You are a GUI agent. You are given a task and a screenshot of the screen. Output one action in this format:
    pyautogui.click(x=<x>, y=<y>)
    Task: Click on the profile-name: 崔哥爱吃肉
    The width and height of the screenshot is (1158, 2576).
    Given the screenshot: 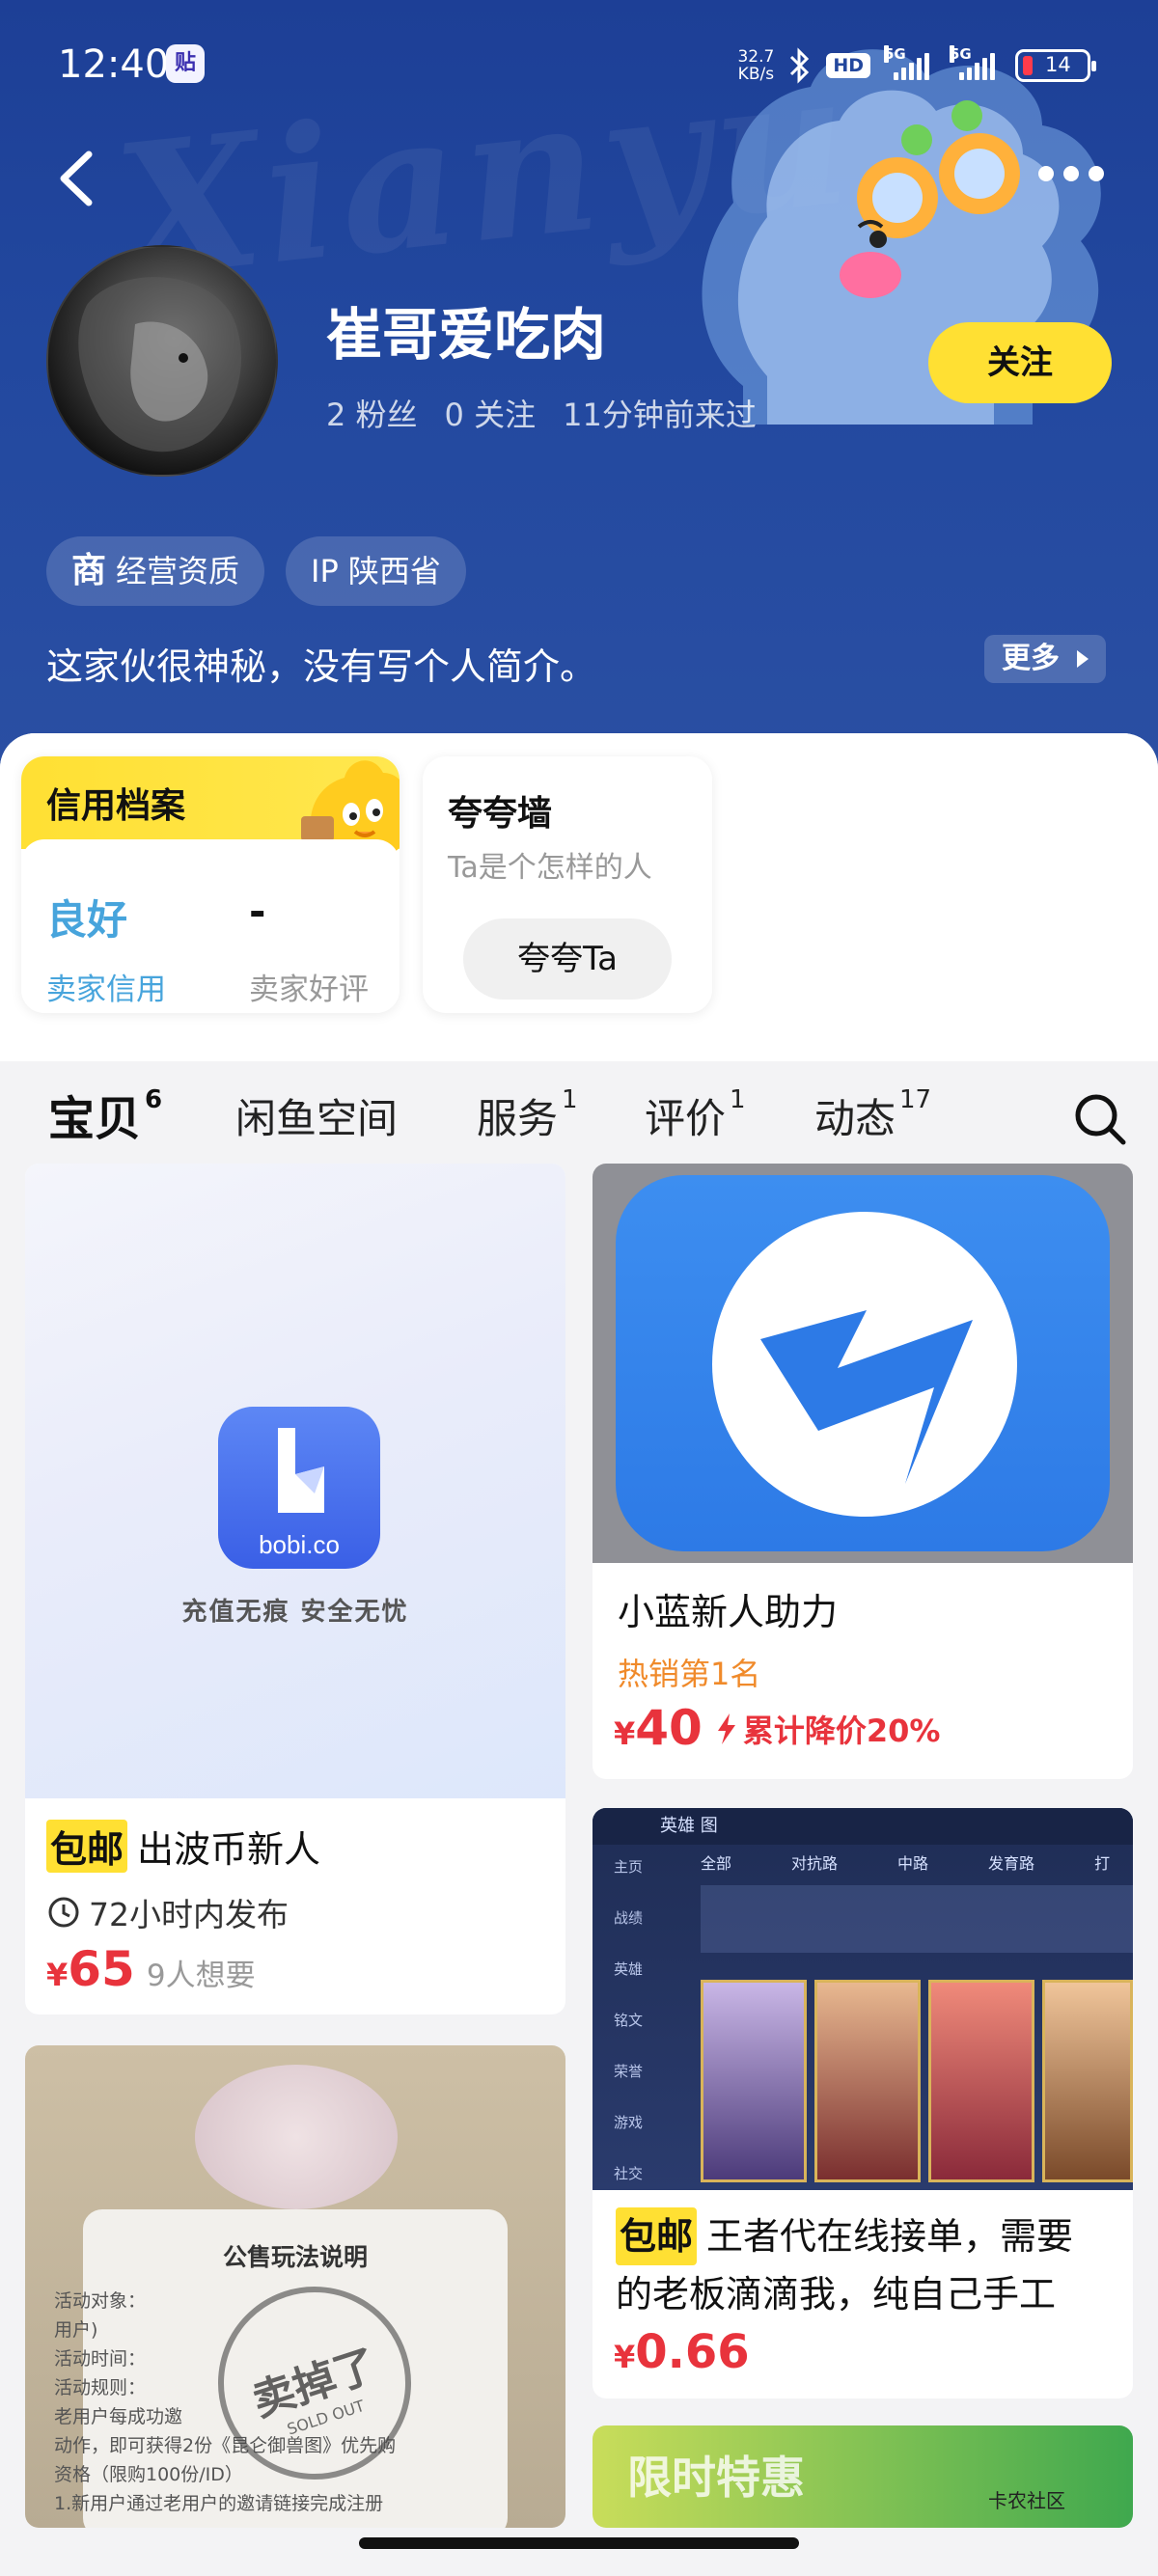 What is the action you would take?
    pyautogui.click(x=466, y=335)
    